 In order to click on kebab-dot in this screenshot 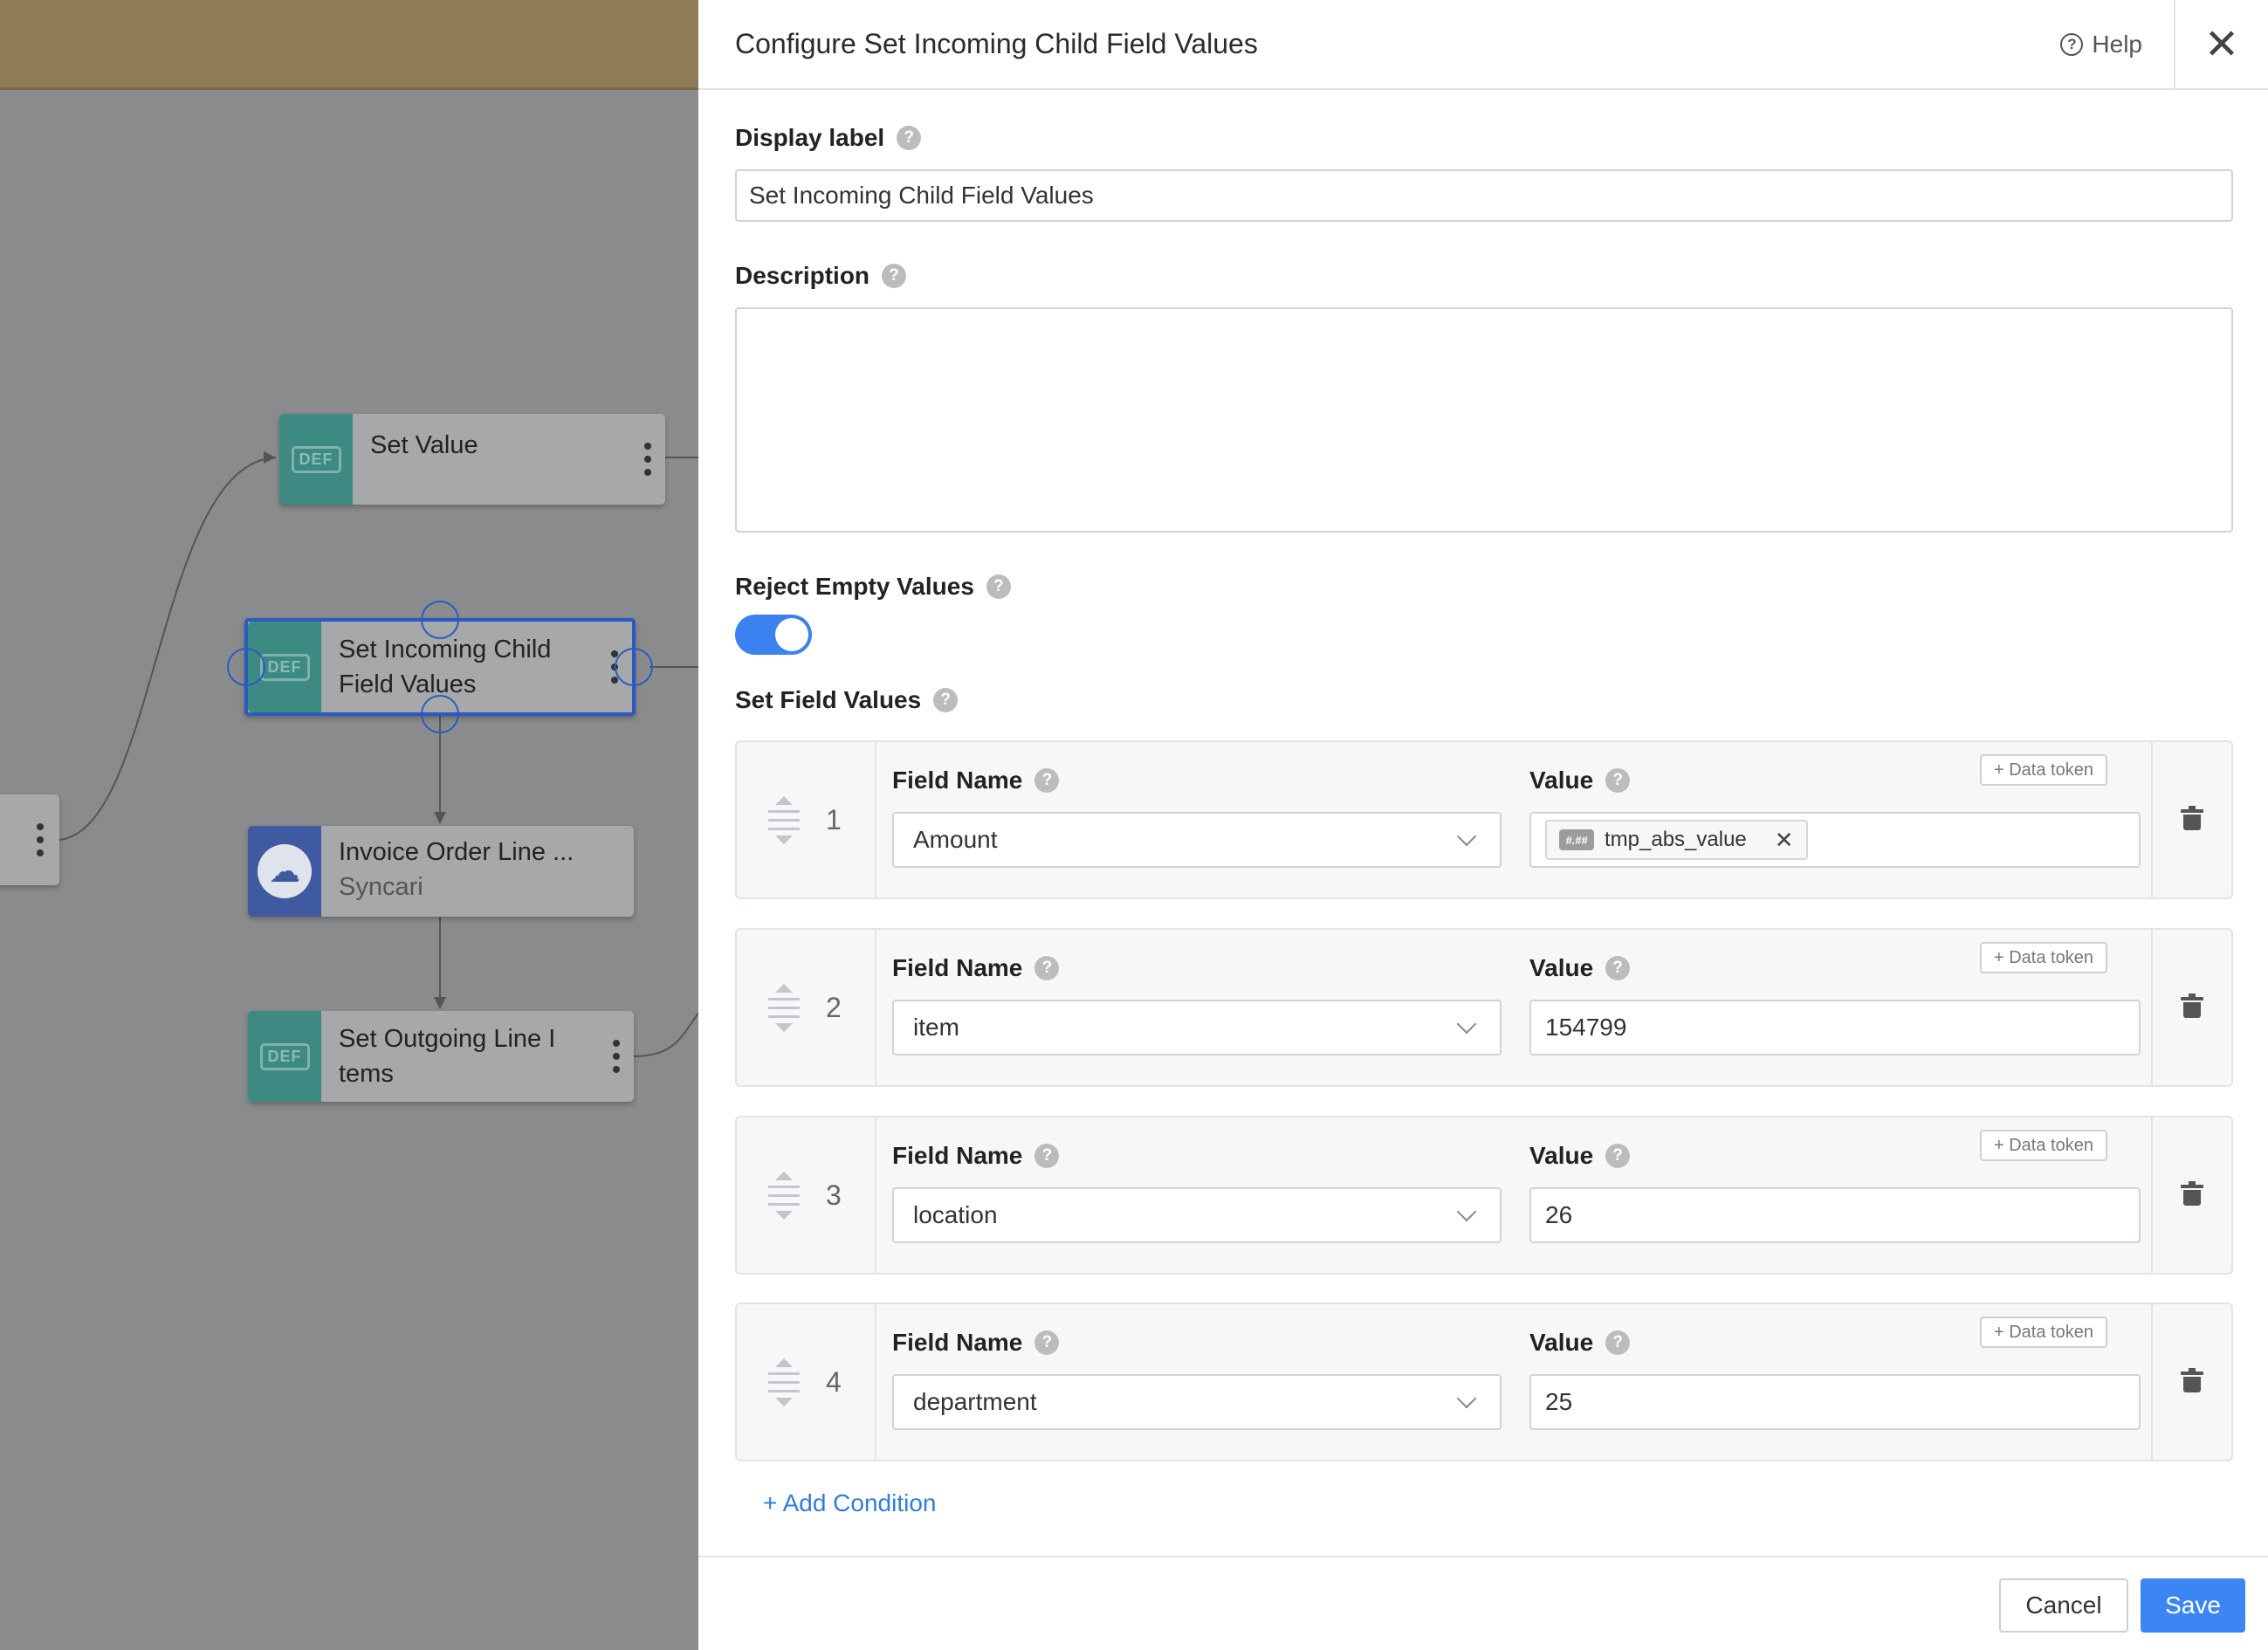, I will do `click(40, 852)`.